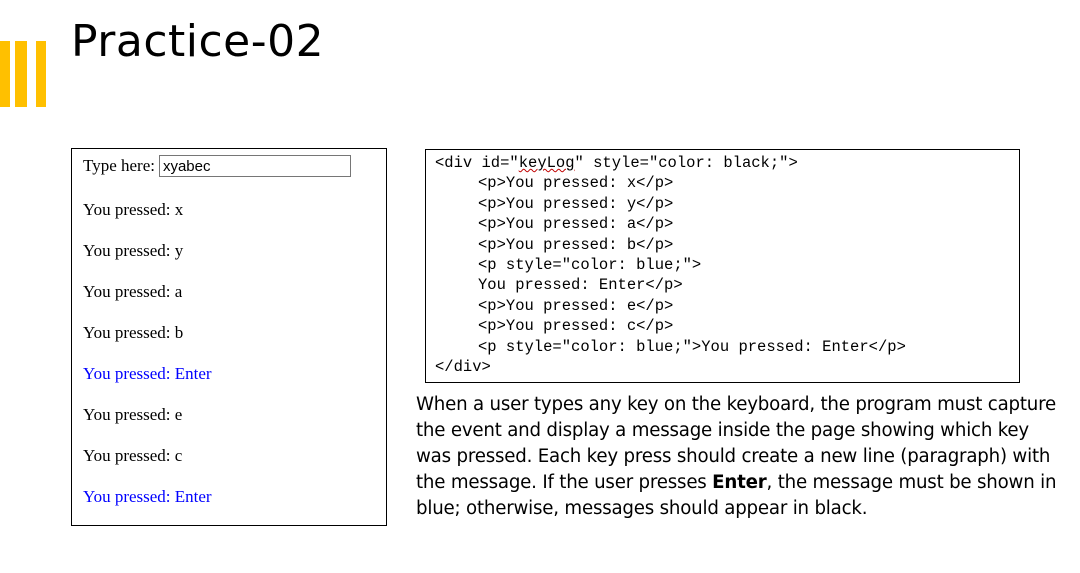 This screenshot has width=1080, height=573. Describe the element at coordinates (198, 41) in the screenshot. I see `slide-title: Practice-02` at that location.